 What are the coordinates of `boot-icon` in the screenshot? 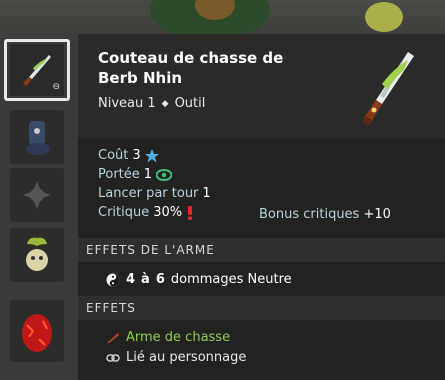 It's located at (38, 138).